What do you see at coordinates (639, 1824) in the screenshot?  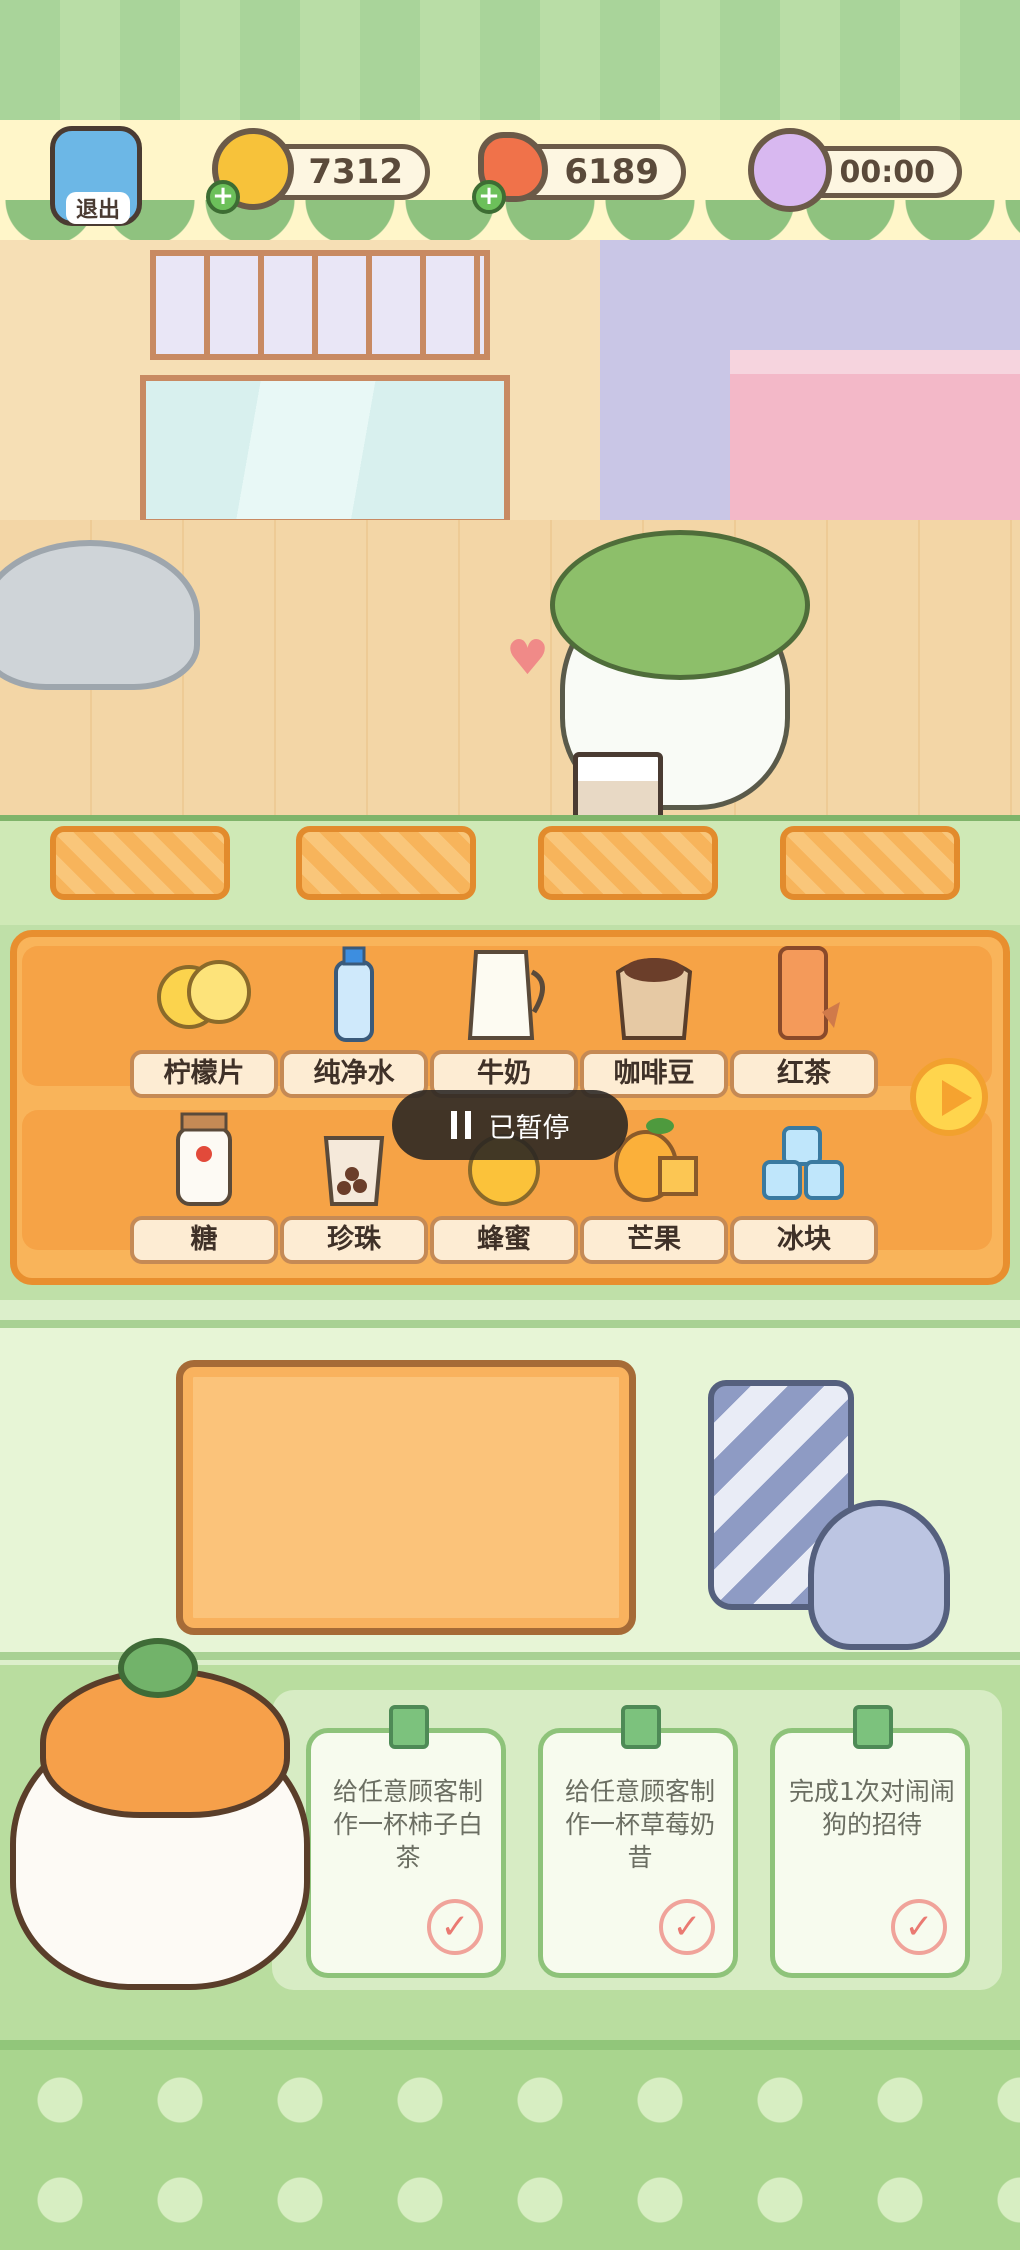 I see `task-text: 给任意顾客制作一杯草莓奶昔` at bounding box center [639, 1824].